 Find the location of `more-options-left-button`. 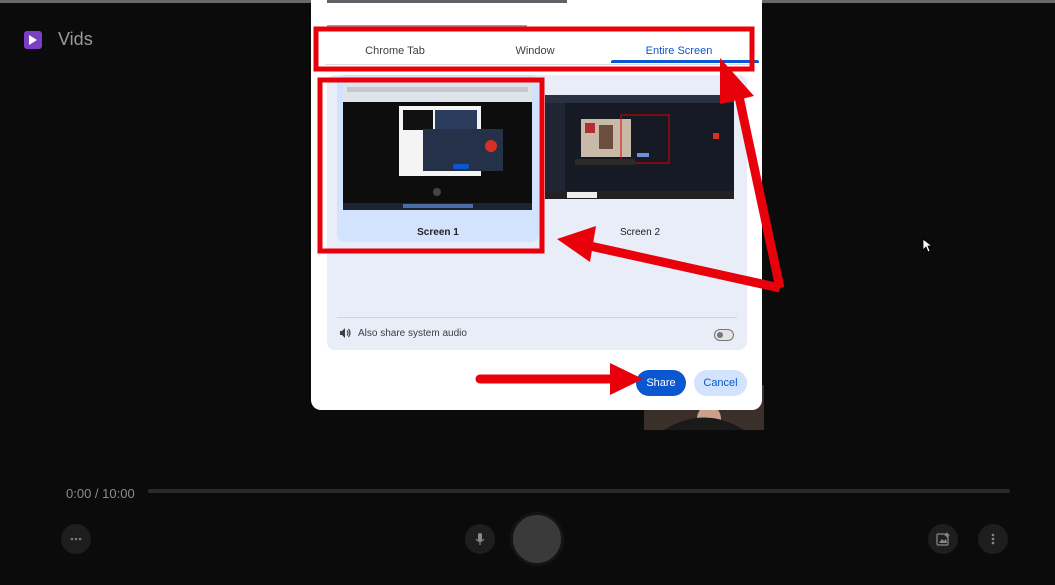

more-options-left-button is located at coordinates (76, 539).